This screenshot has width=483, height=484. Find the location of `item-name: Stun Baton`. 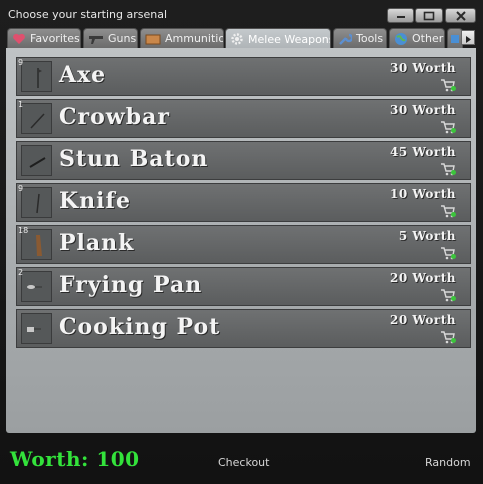

item-name: Stun Baton is located at coordinates (134, 159).